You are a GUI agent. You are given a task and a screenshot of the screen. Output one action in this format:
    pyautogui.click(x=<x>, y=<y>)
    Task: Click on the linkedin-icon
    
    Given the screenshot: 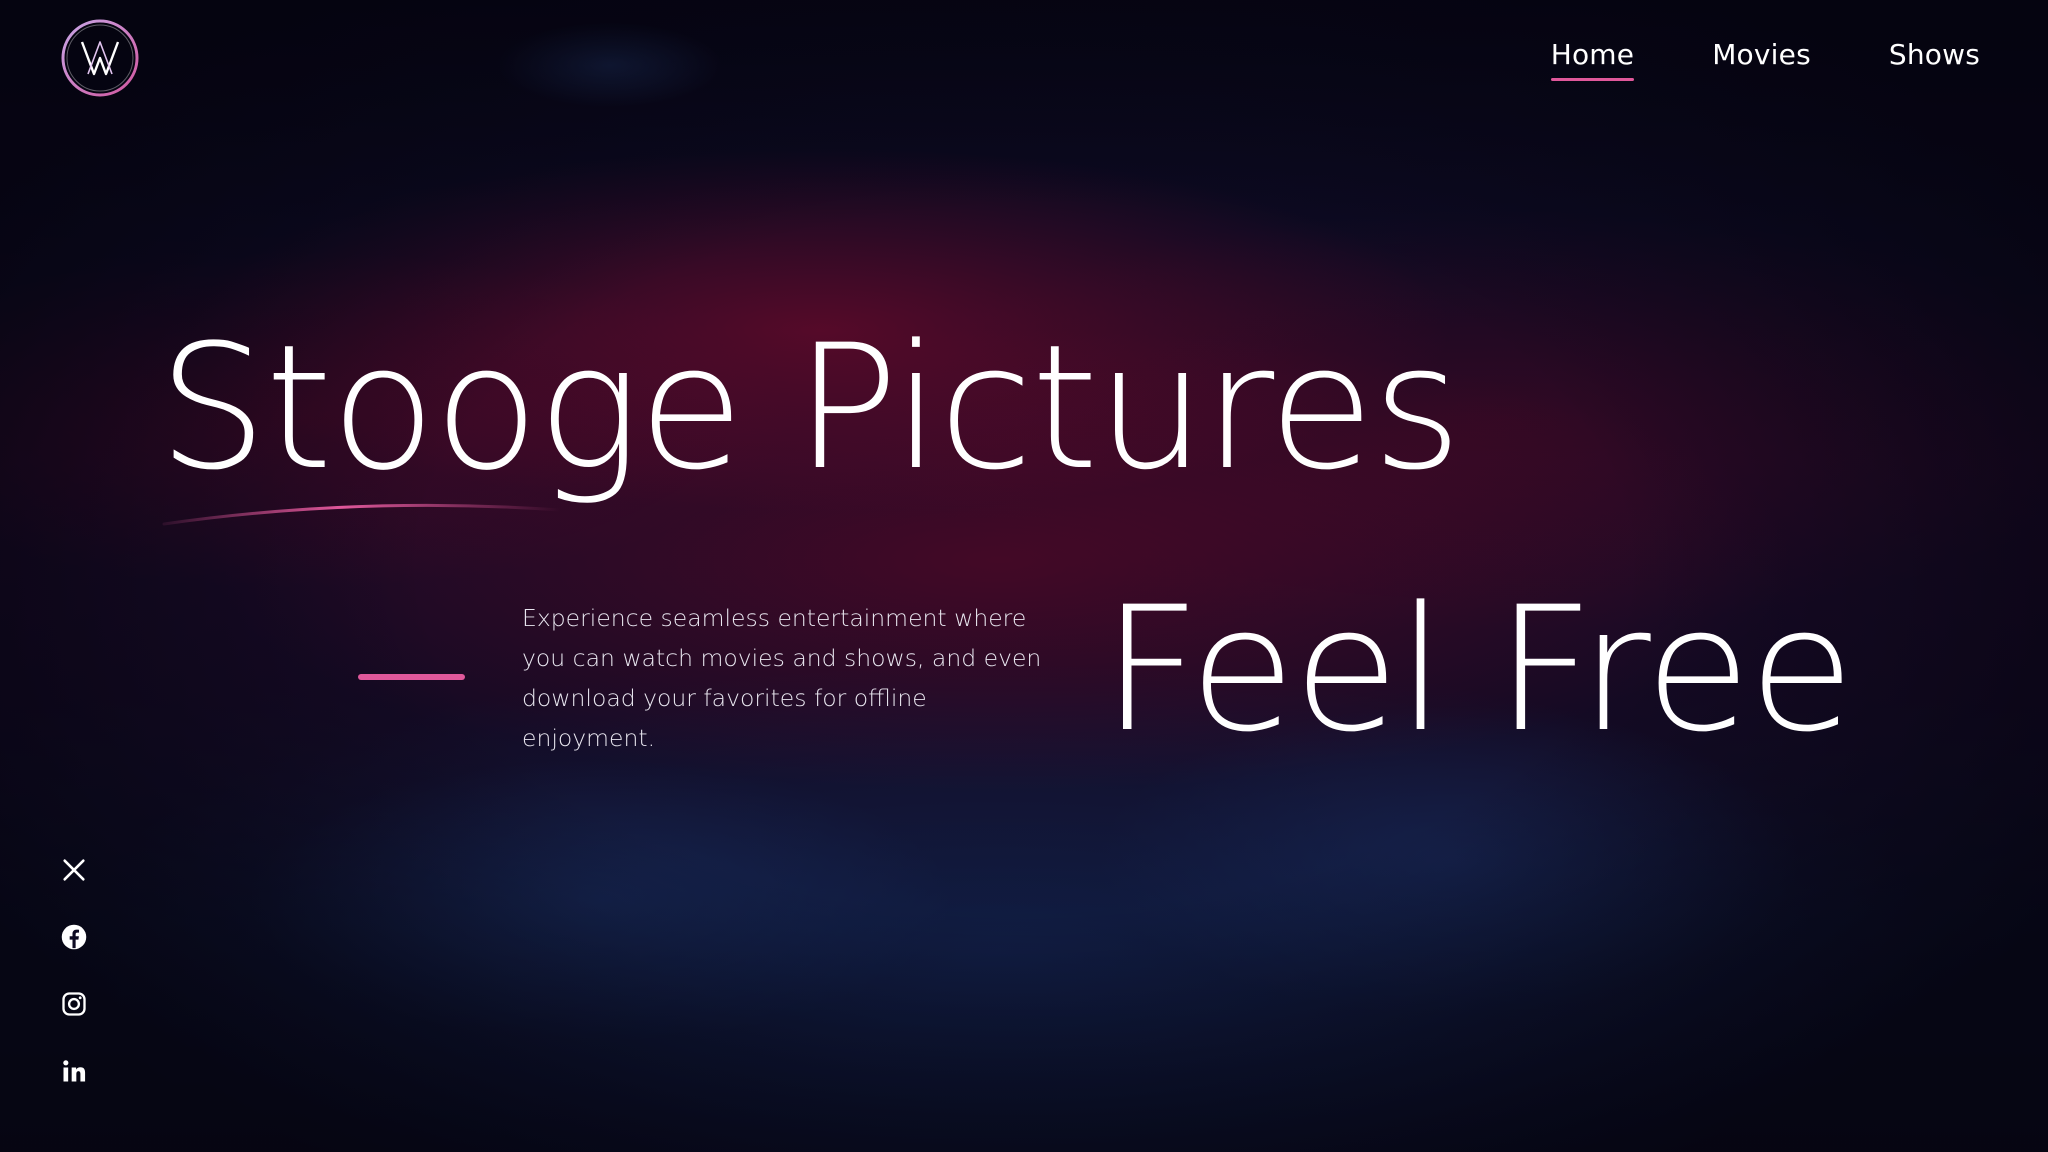 What is the action you would take?
    pyautogui.click(x=74, y=1071)
    